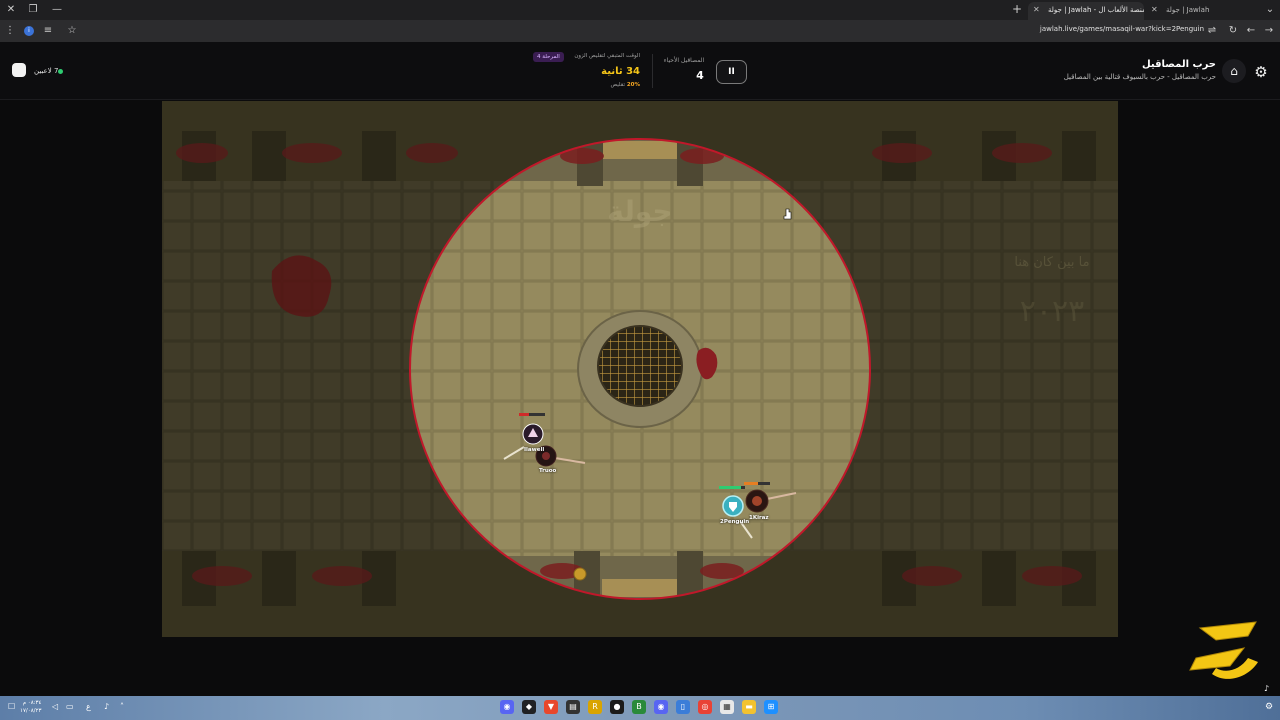 The width and height of the screenshot is (1280, 720). I want to click on new-tab-button: +, so click(1017, 10).